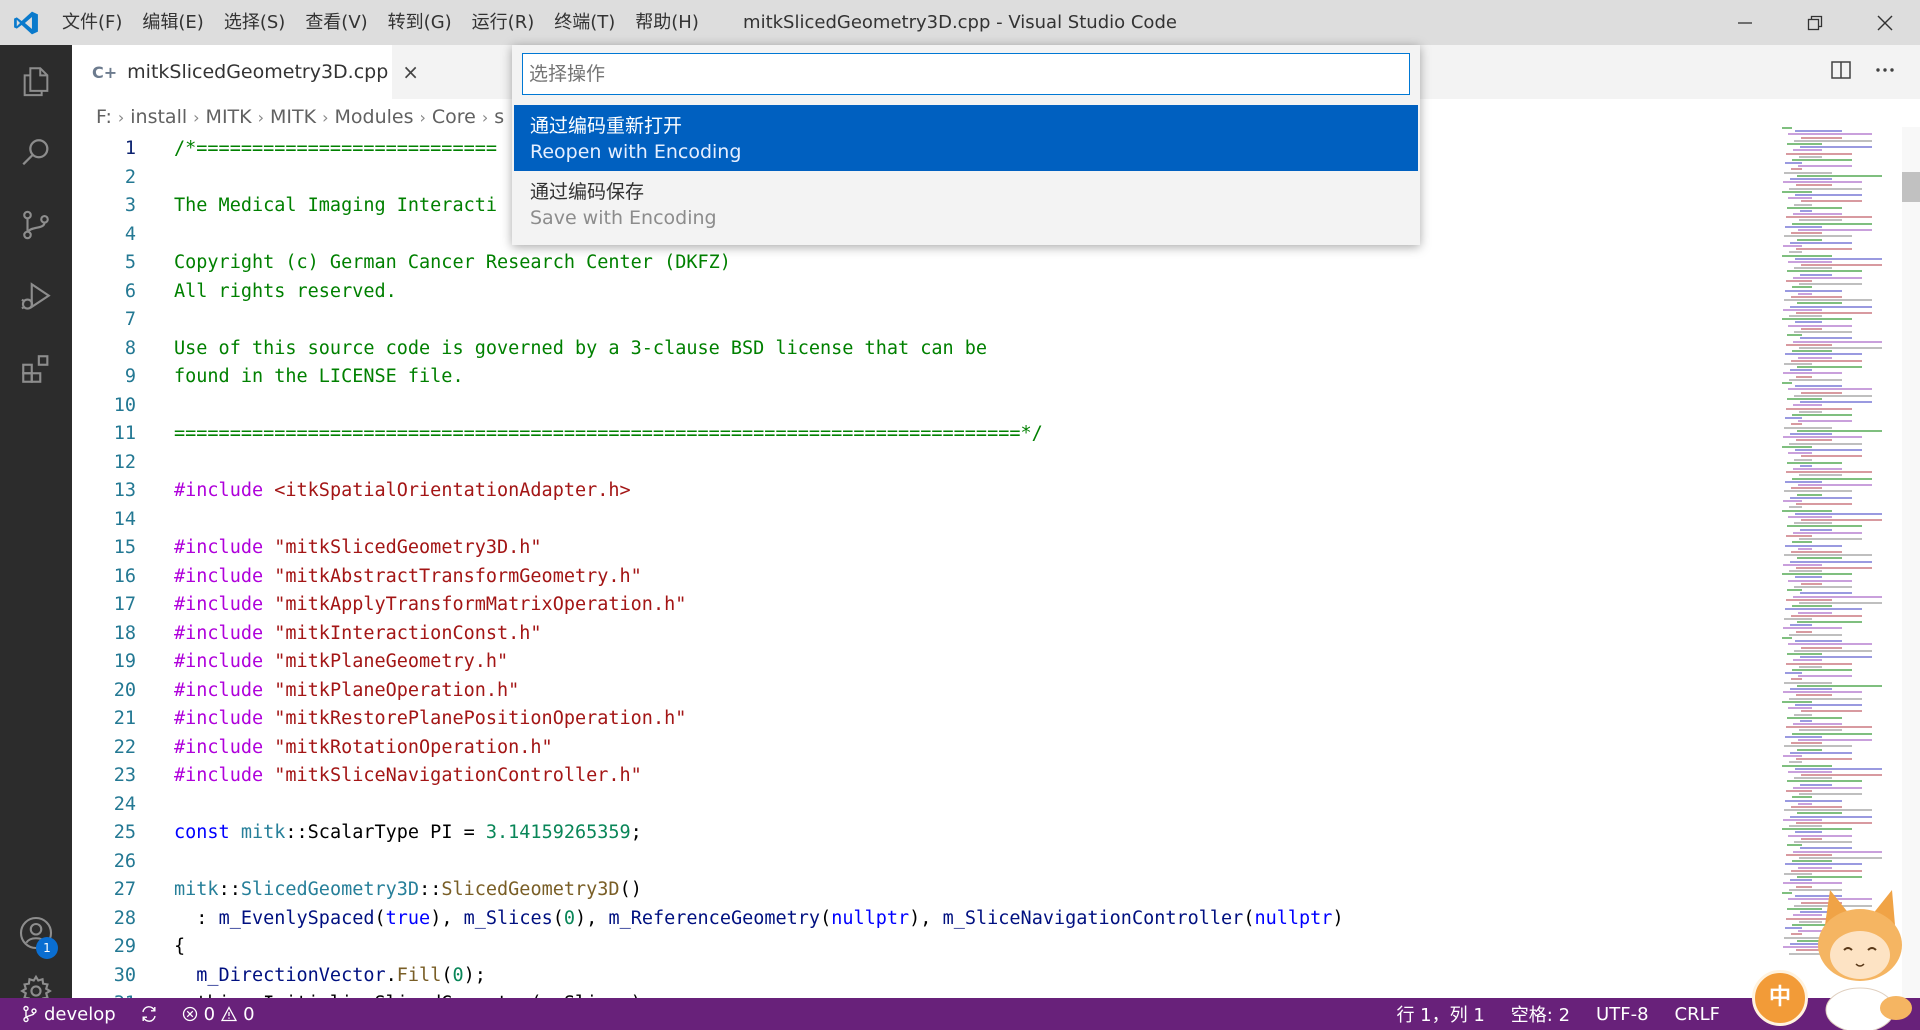 This screenshot has width=1920, height=1030. What do you see at coordinates (1622, 1014) in the screenshot?
I see `encoding: UTF-8` at bounding box center [1622, 1014].